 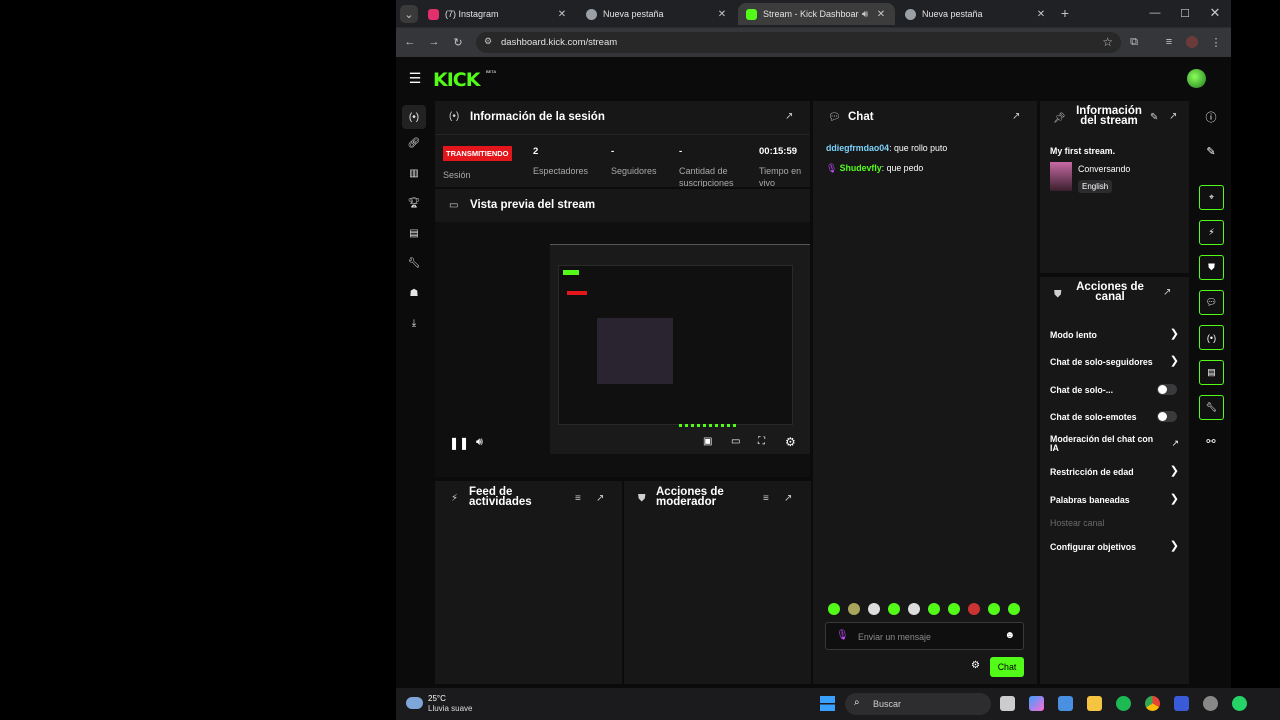 What do you see at coordinates (414, 233) in the screenshot?
I see `video-icon: ▤` at bounding box center [414, 233].